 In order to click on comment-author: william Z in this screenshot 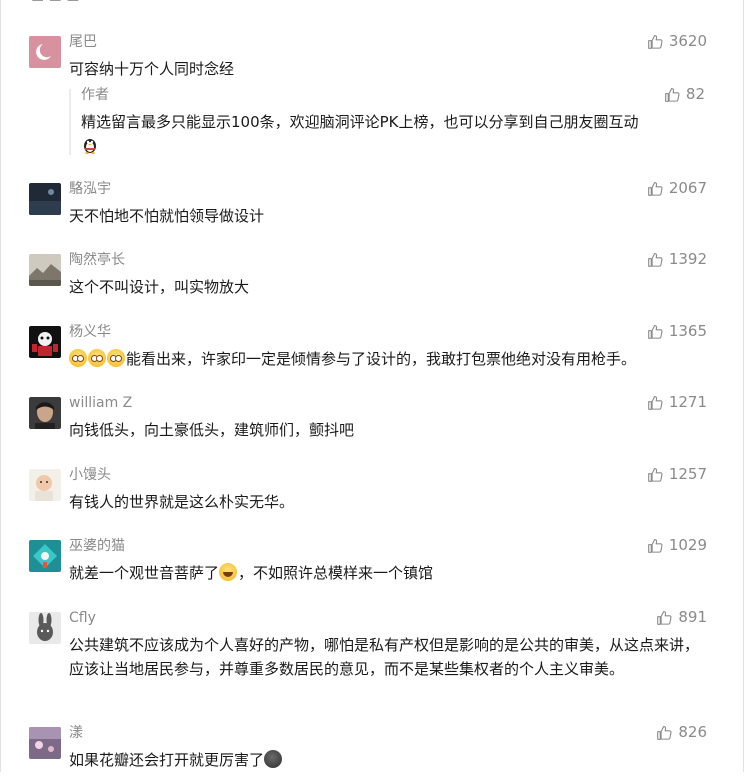, I will do `click(100, 403)`.